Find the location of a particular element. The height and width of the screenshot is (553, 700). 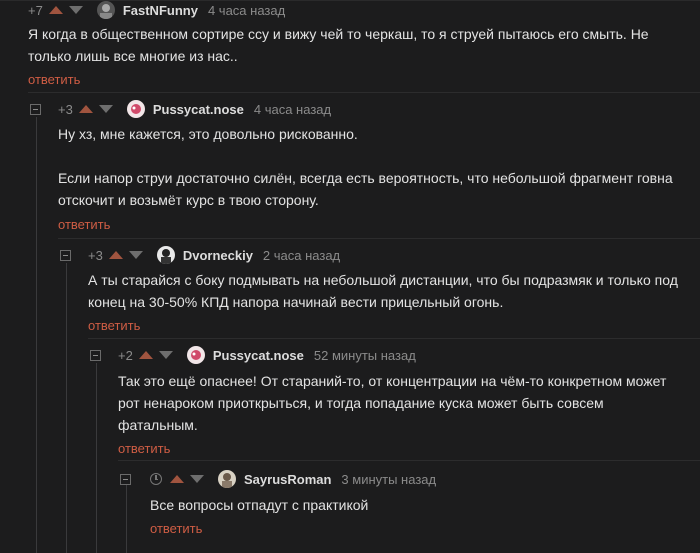

author-name: FastNFunny is located at coordinates (160, 10).